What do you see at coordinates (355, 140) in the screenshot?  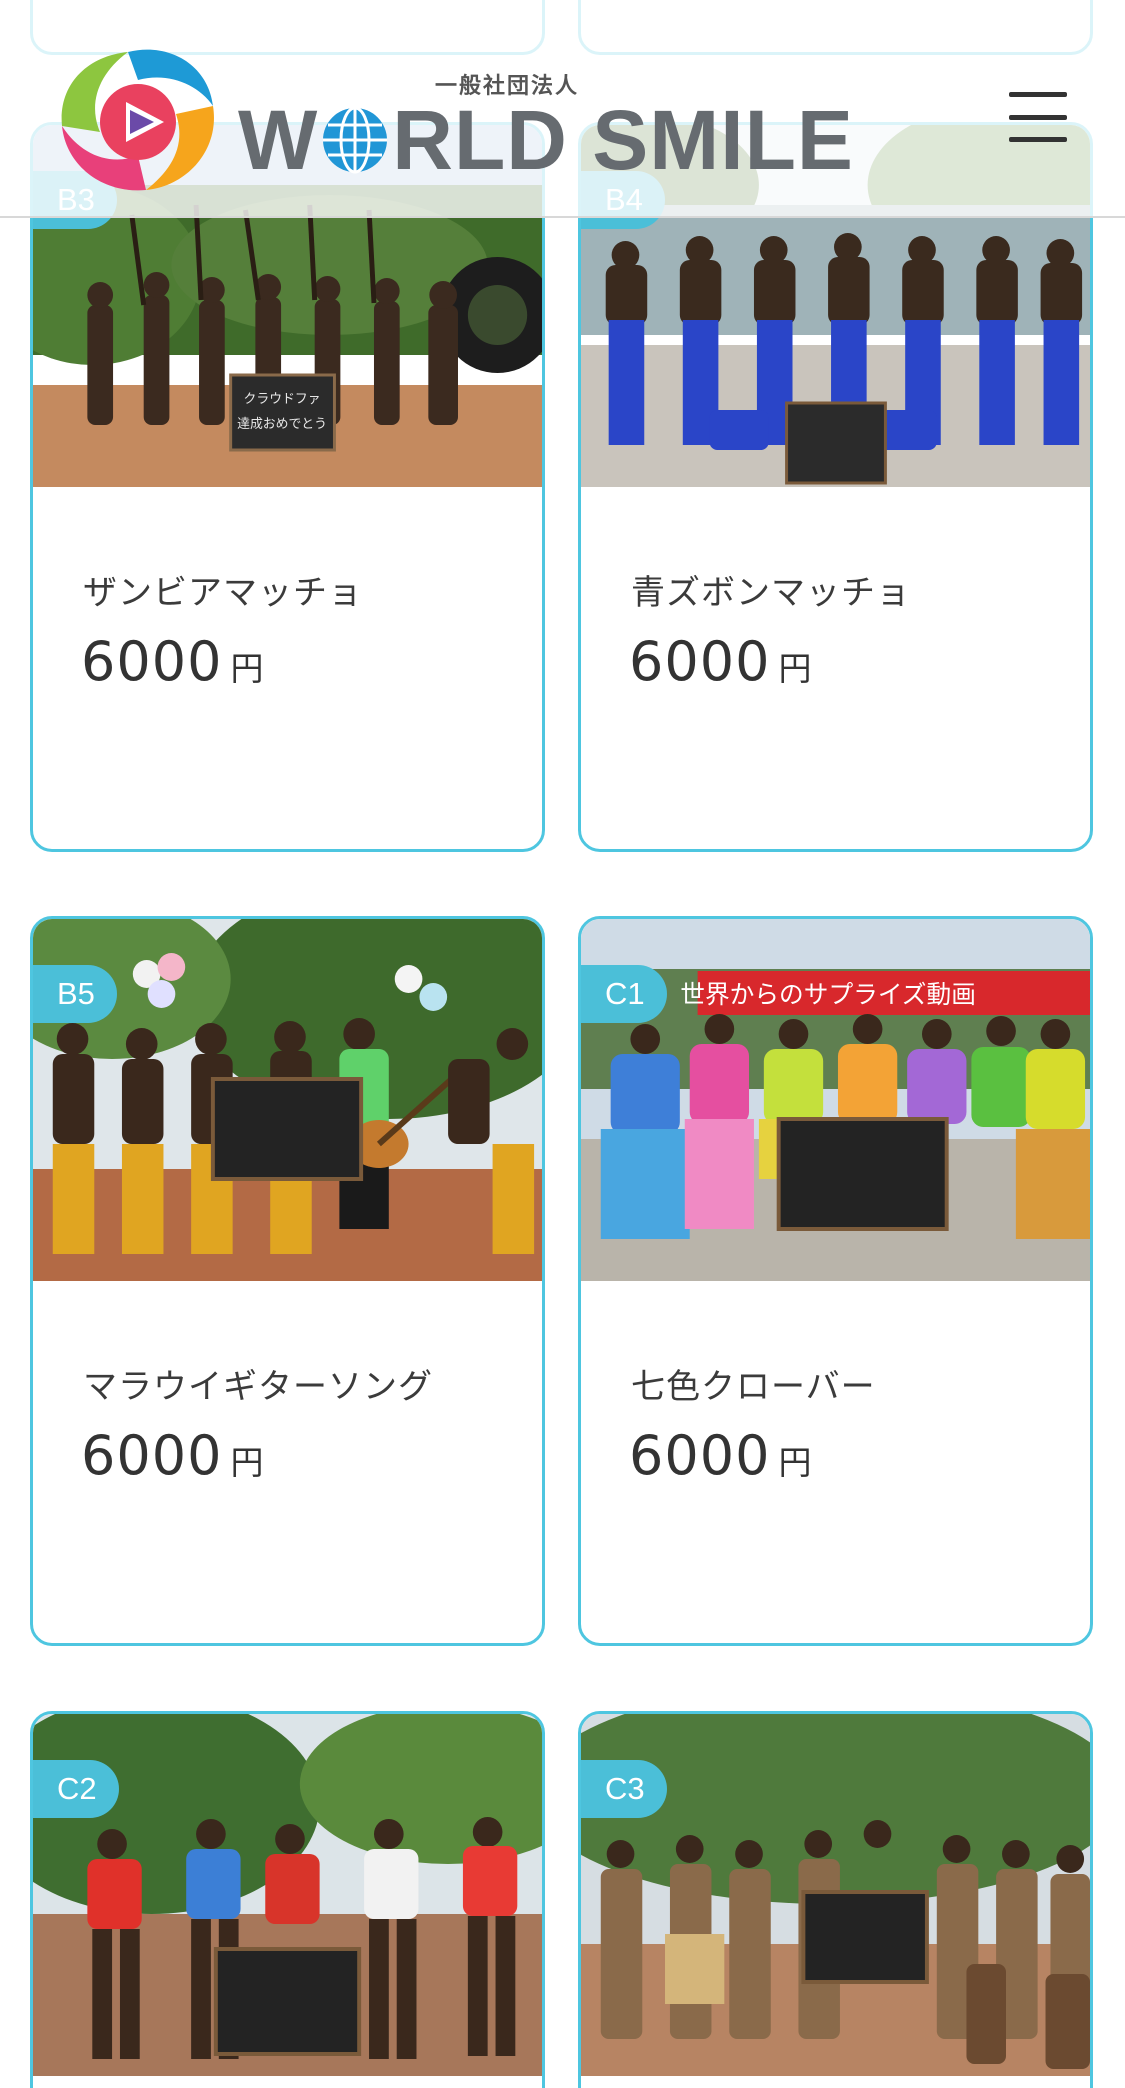 I see `globe-icon` at bounding box center [355, 140].